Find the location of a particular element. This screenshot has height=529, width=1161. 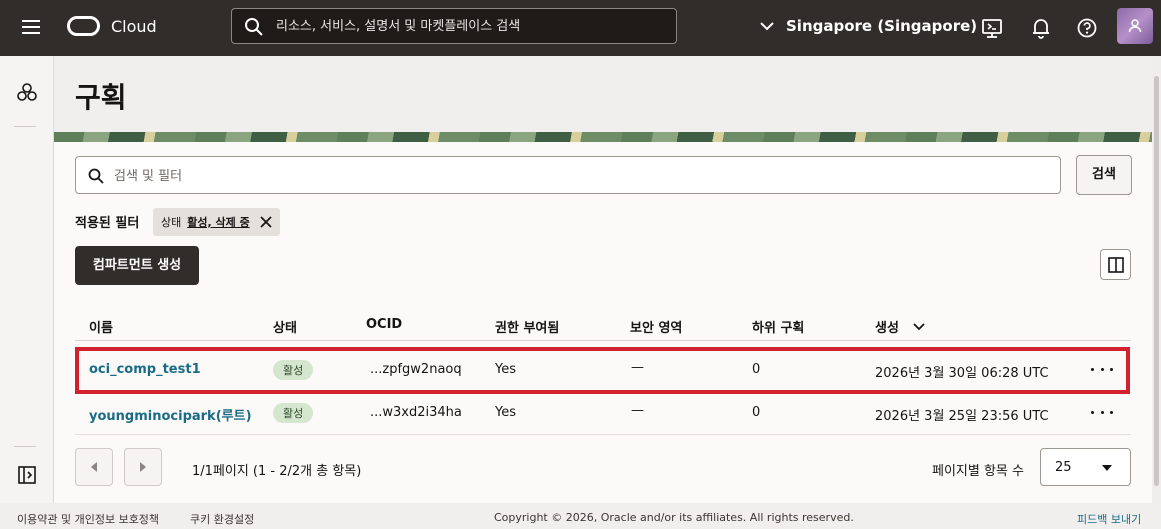

column-header-authorized: 권한 부여됨 is located at coordinates (527, 326).